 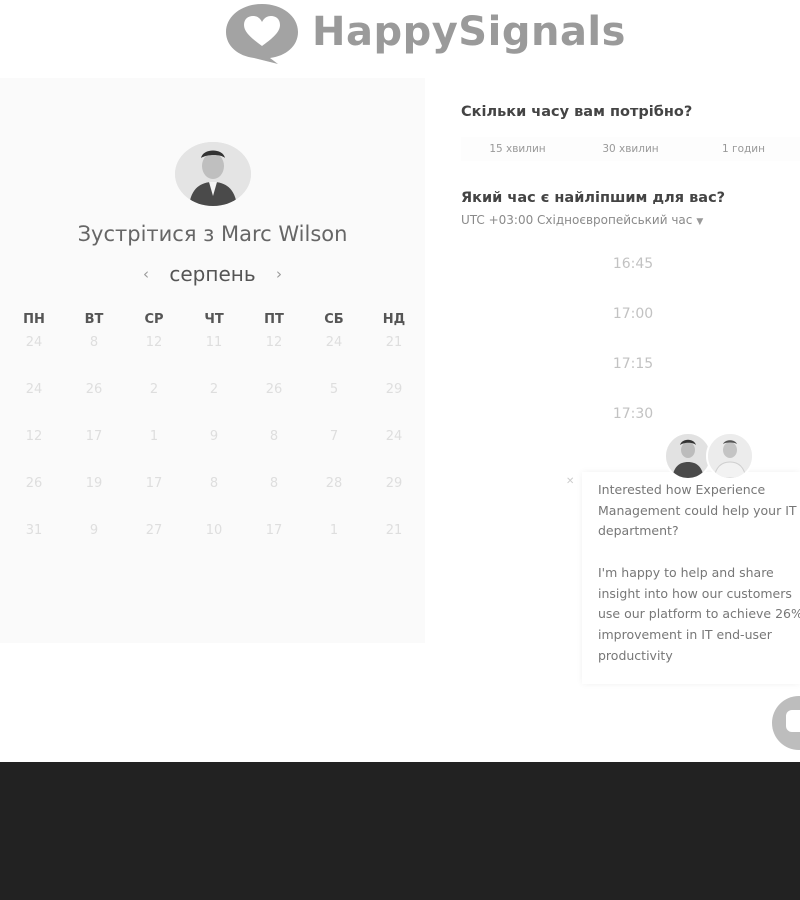 I want to click on calendar-week: 26 19 17 8 8 28 29, so click(x=212, y=500).